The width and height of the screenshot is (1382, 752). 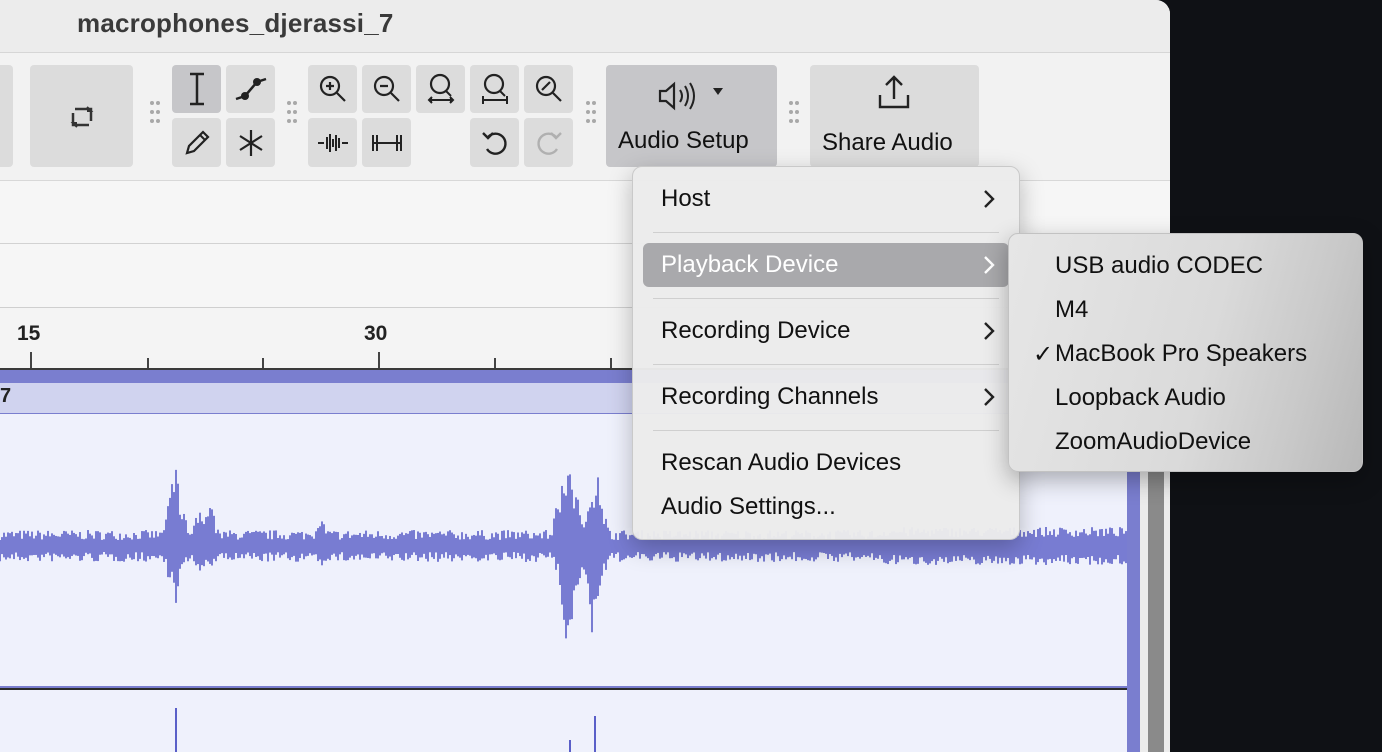 I want to click on redo-icon, so click(x=549, y=143).